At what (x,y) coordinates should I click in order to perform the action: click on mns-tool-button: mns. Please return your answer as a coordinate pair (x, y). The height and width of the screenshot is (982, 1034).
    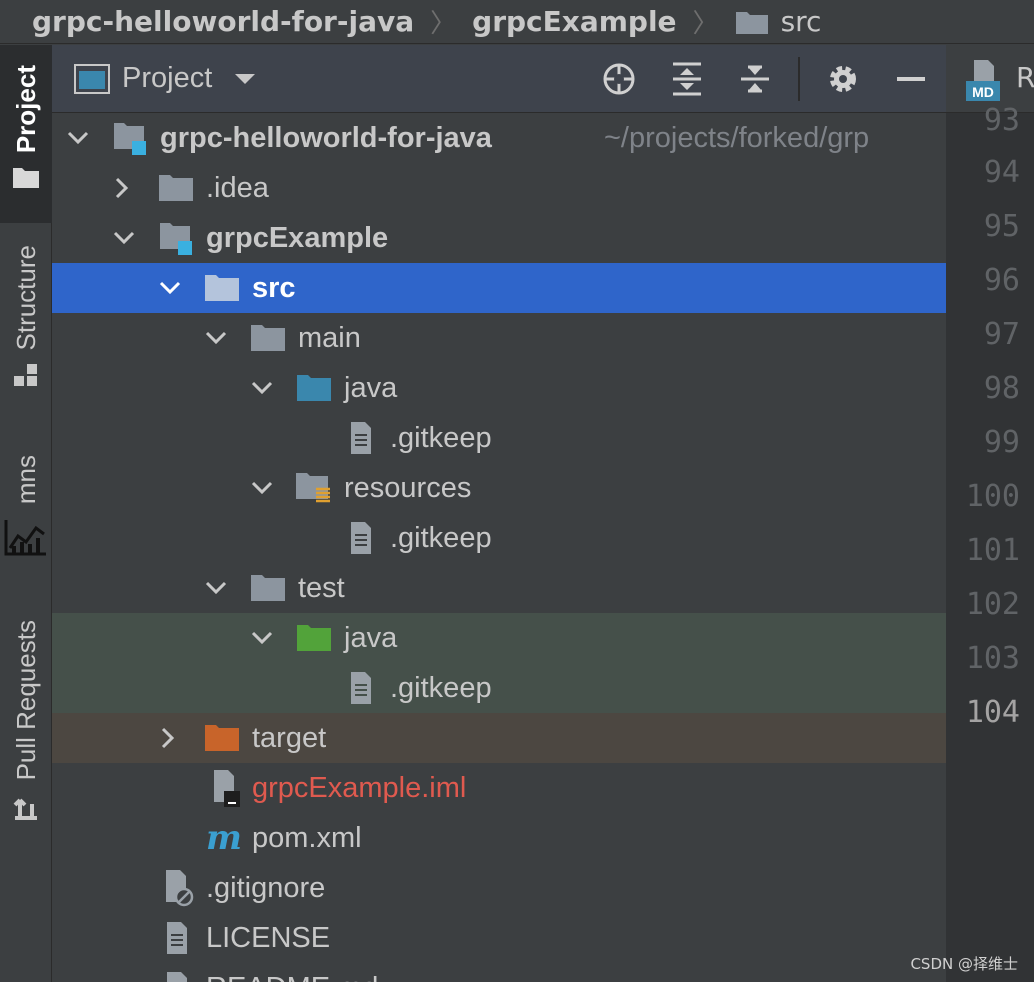
    Looking at the image, I should click on (26, 520).